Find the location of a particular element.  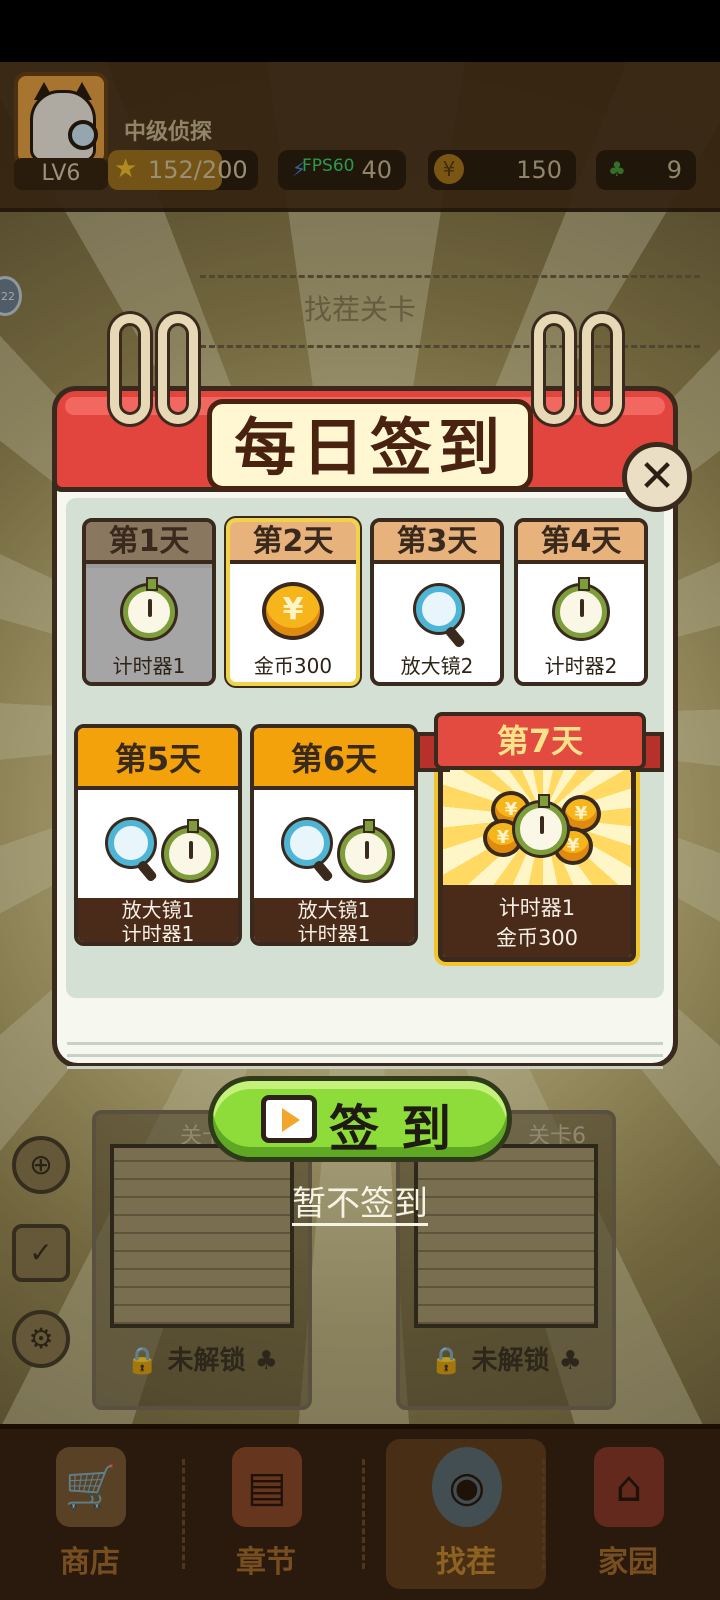

reward-label: 计时器1 is located at coordinates (149, 666).